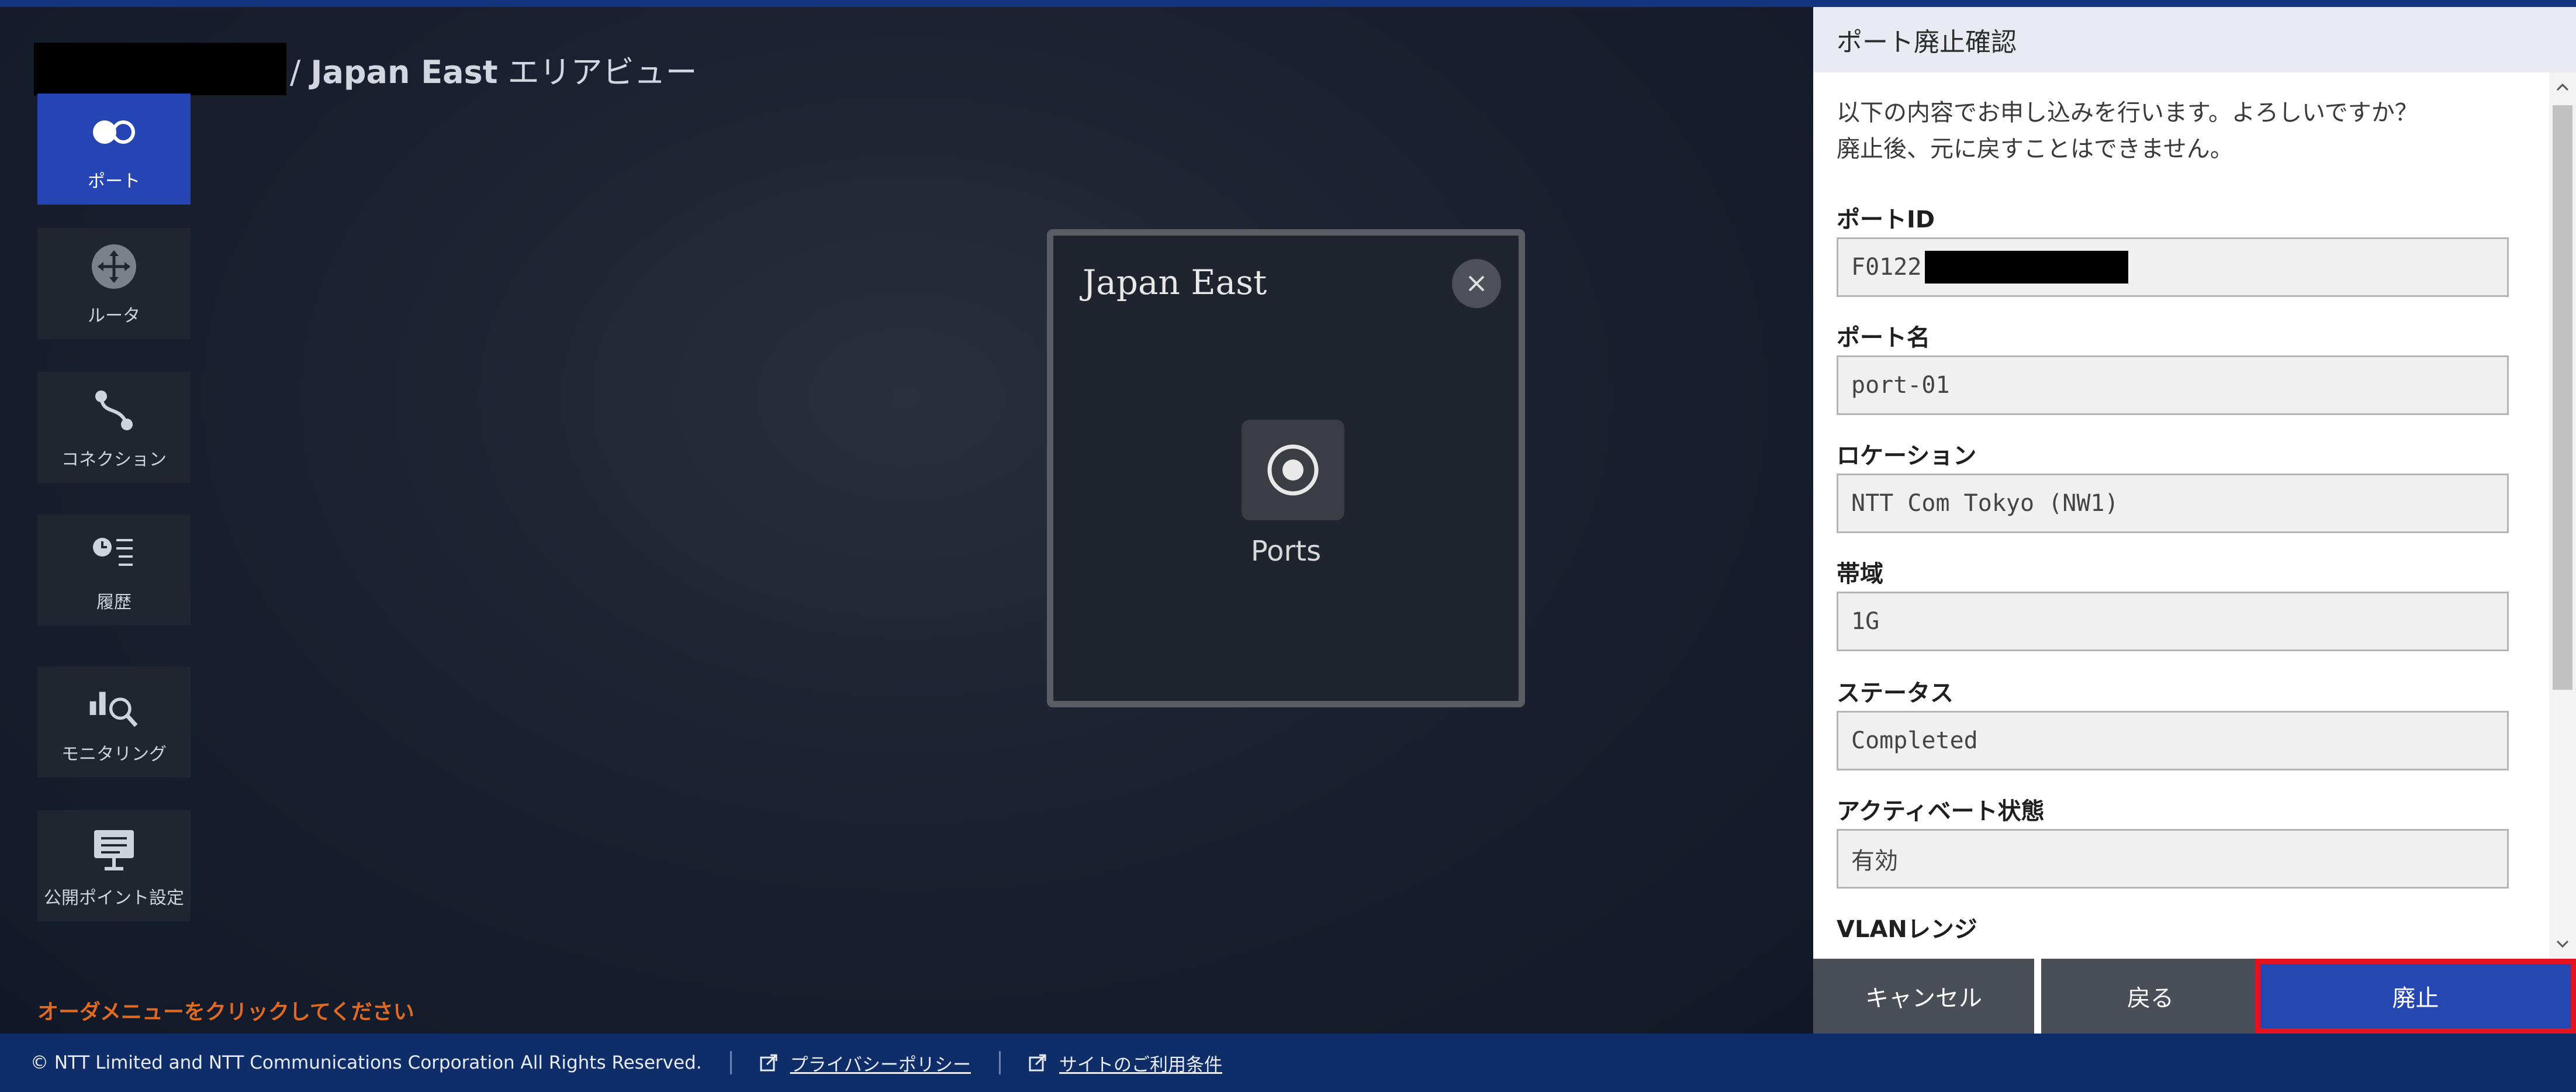 This screenshot has height=1092, width=2576. What do you see at coordinates (114, 460) in the screenshot?
I see `sidebar-item-label: コネクション` at bounding box center [114, 460].